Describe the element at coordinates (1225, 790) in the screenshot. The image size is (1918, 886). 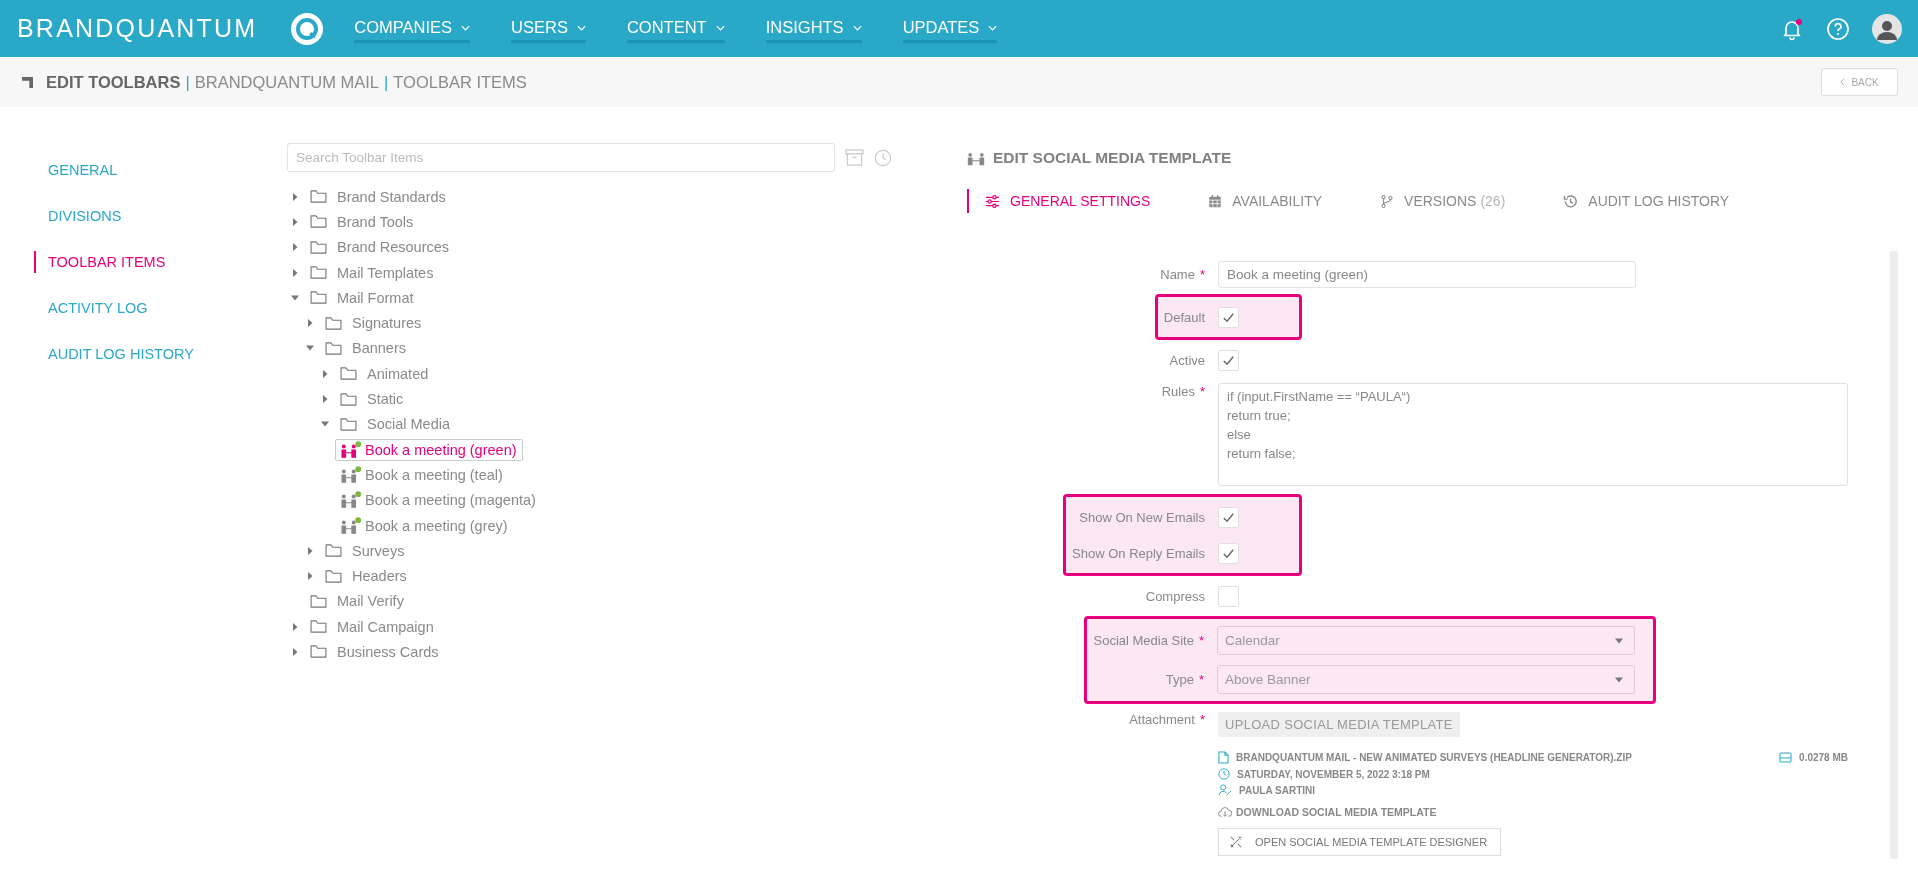
I see `user-edit-icon` at that location.